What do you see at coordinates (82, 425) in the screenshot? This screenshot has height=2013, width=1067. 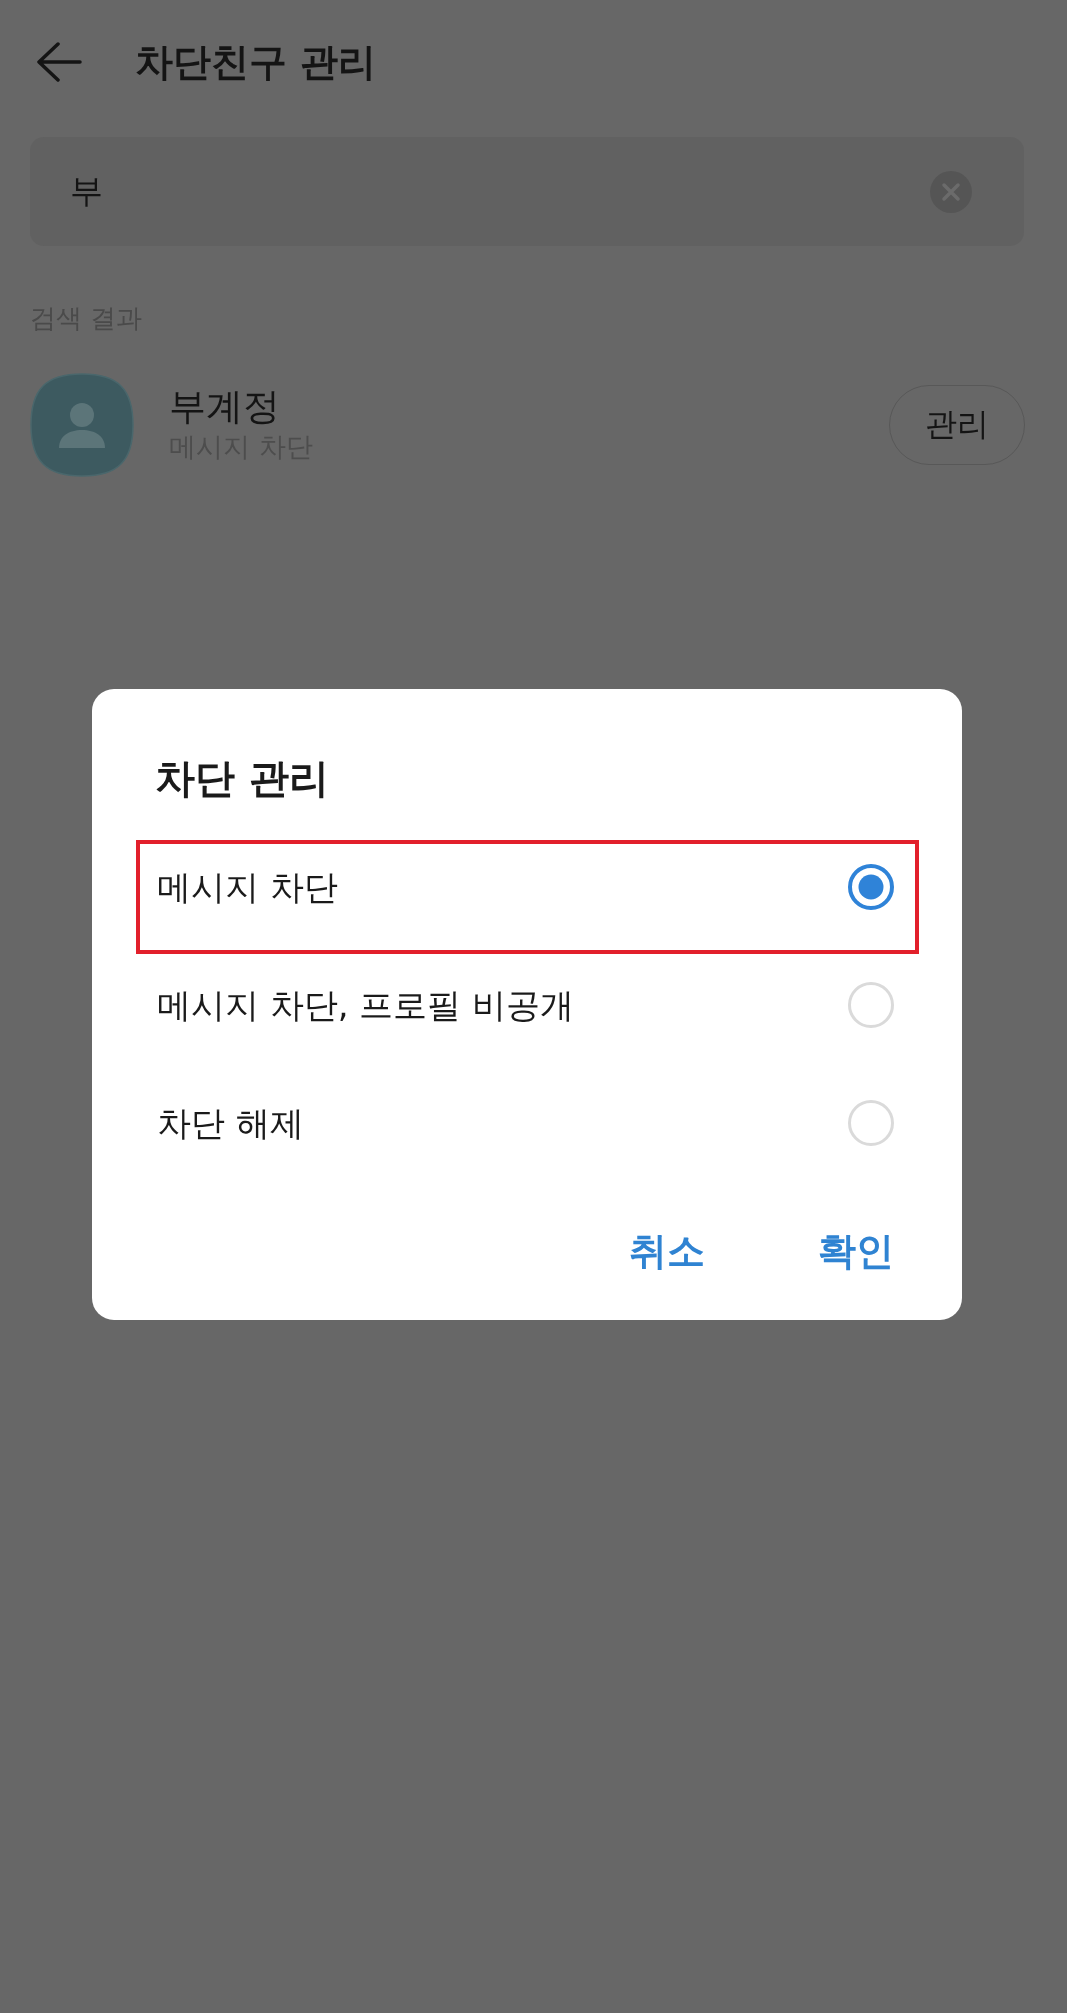 I see `avatar-icon` at bounding box center [82, 425].